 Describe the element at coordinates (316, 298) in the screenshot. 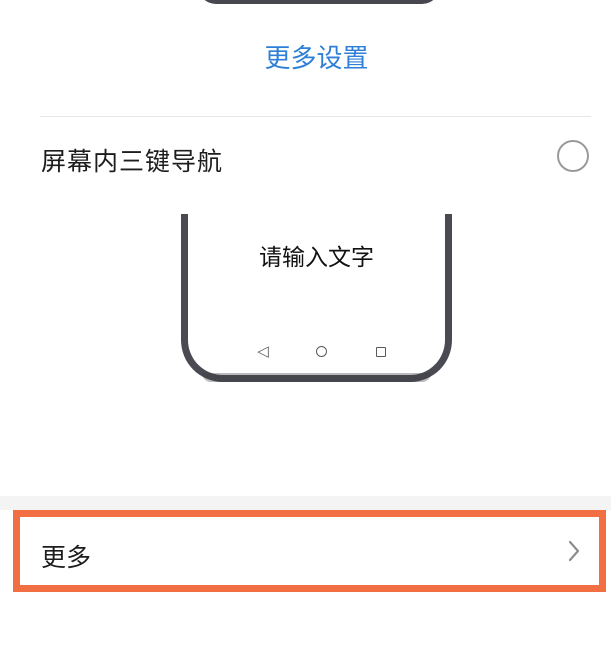

I see `phone-navigation-preview: 请输入文字 ◁` at that location.